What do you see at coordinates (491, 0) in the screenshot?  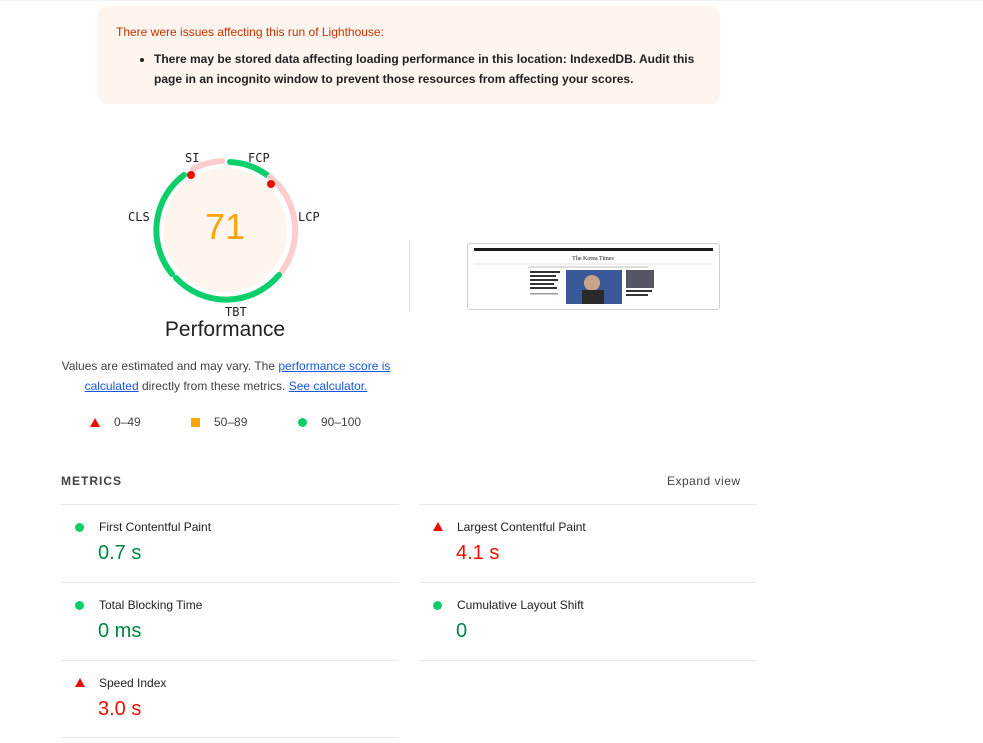 I see `top-rule` at bounding box center [491, 0].